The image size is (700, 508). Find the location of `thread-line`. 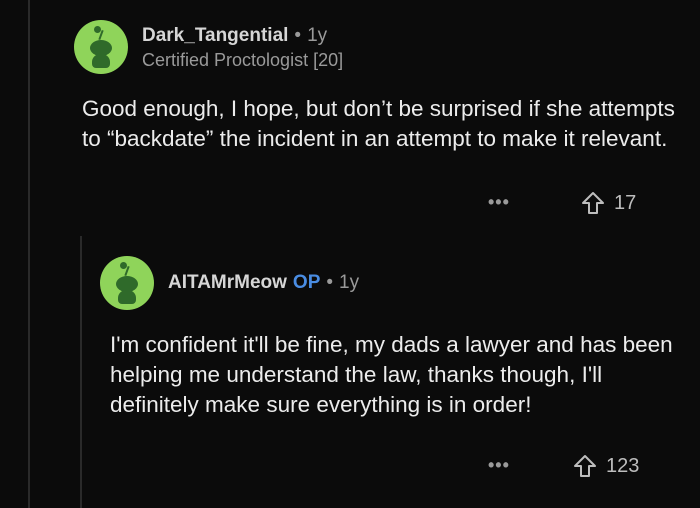

thread-line is located at coordinates (29, 254).